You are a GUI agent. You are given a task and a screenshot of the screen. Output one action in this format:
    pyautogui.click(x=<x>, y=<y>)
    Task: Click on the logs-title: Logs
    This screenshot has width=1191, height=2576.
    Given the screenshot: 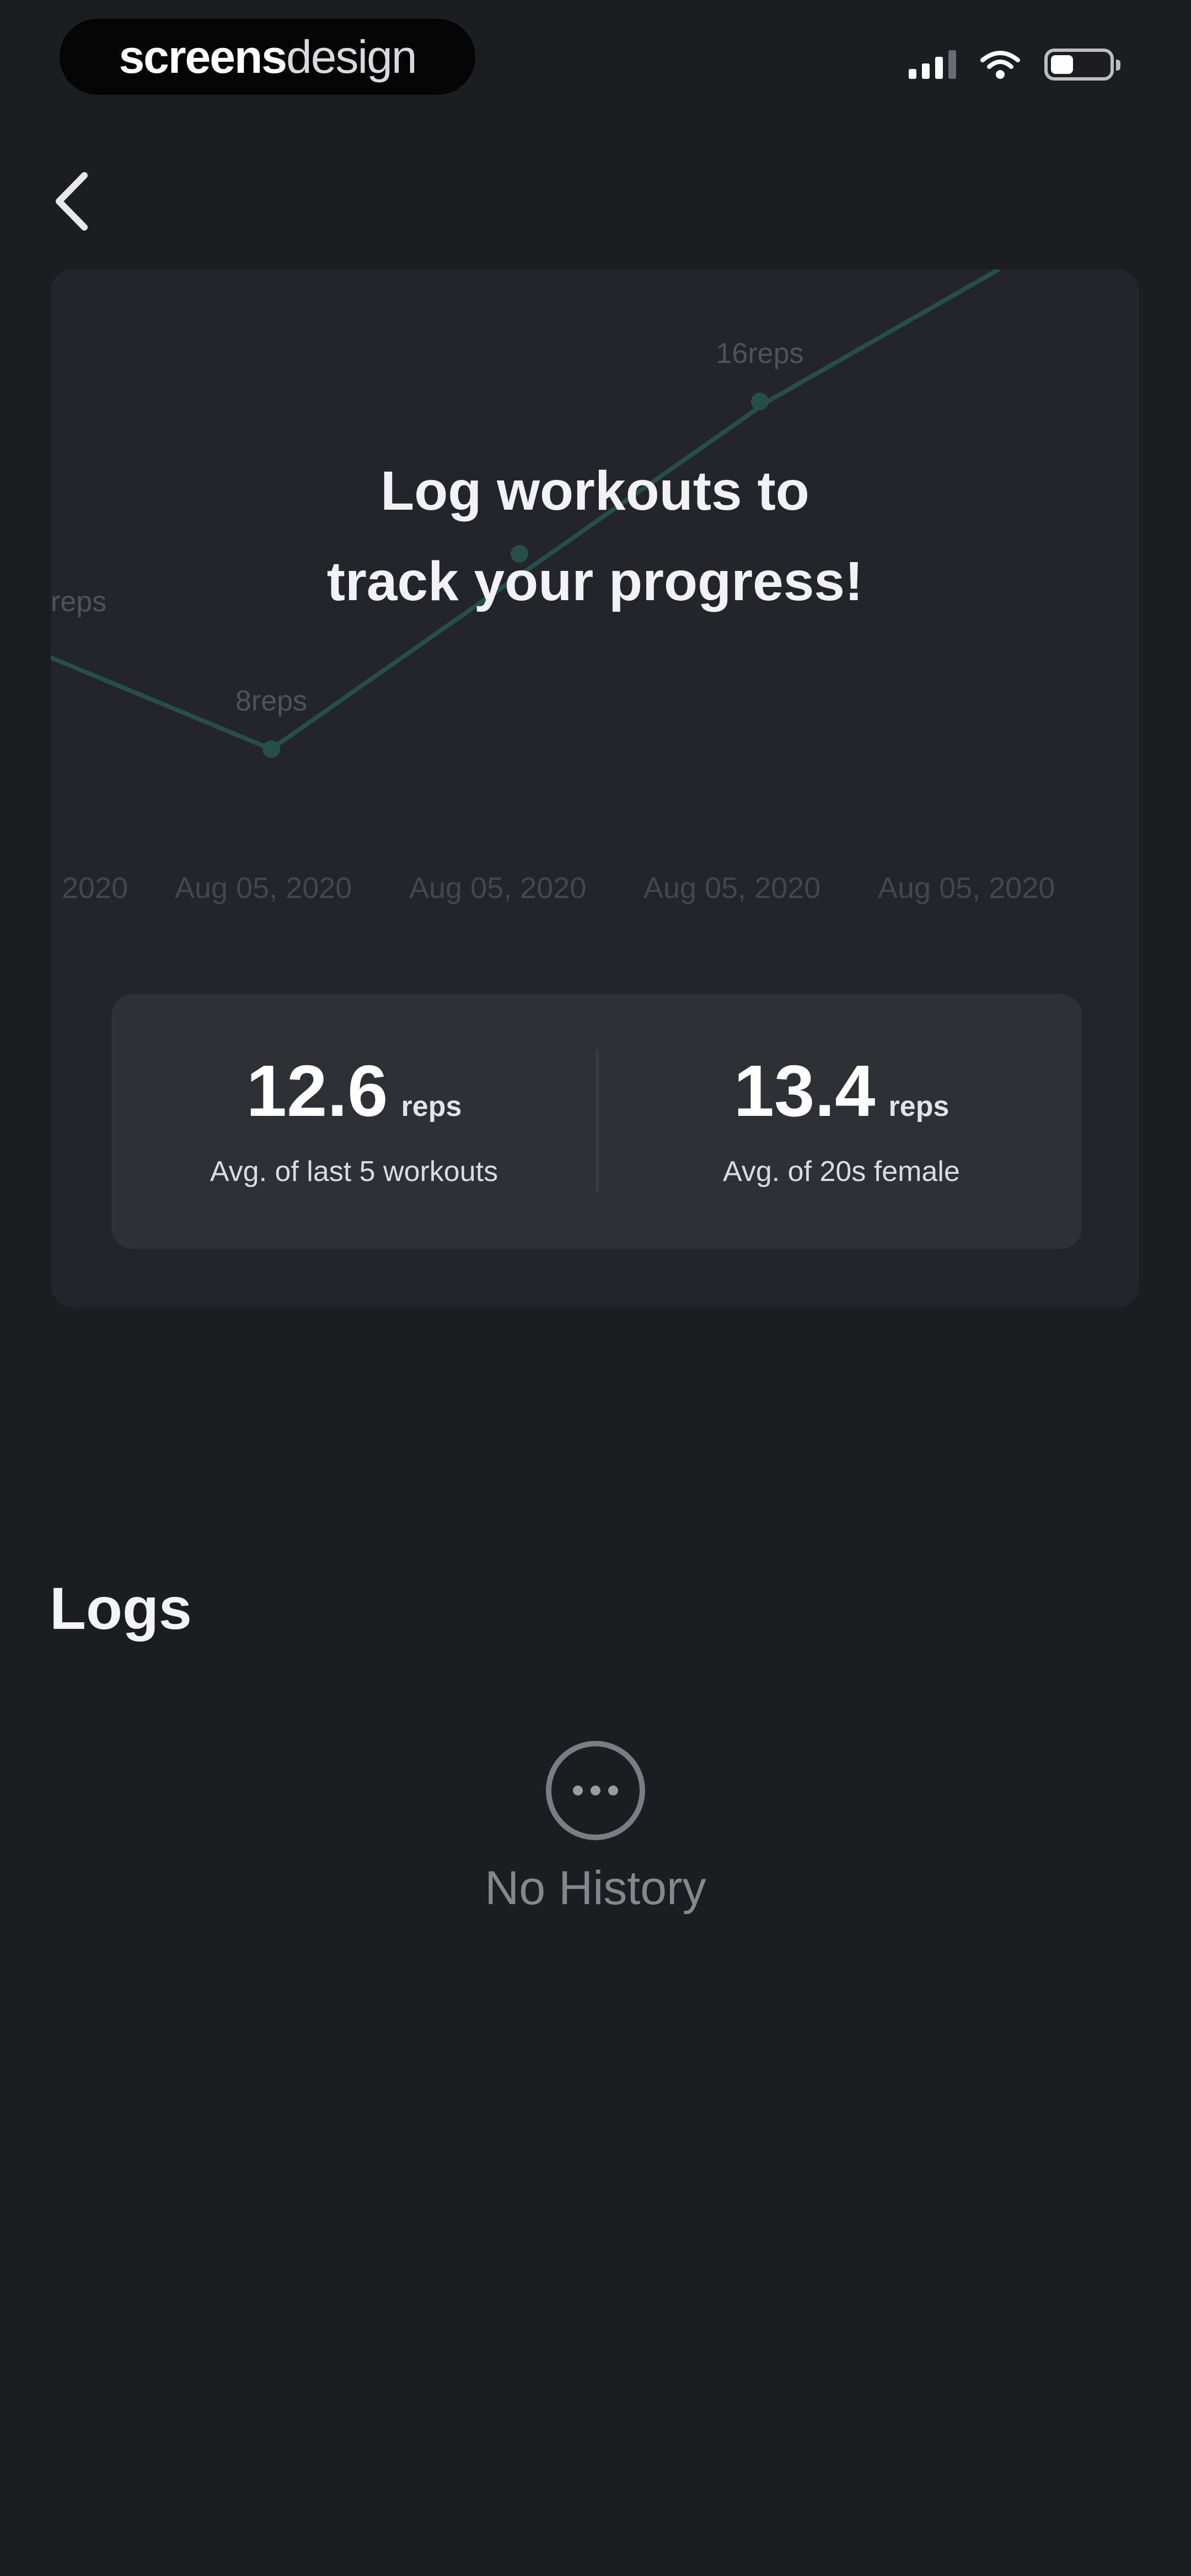 What is the action you would take?
    pyautogui.click(x=121, y=1608)
    